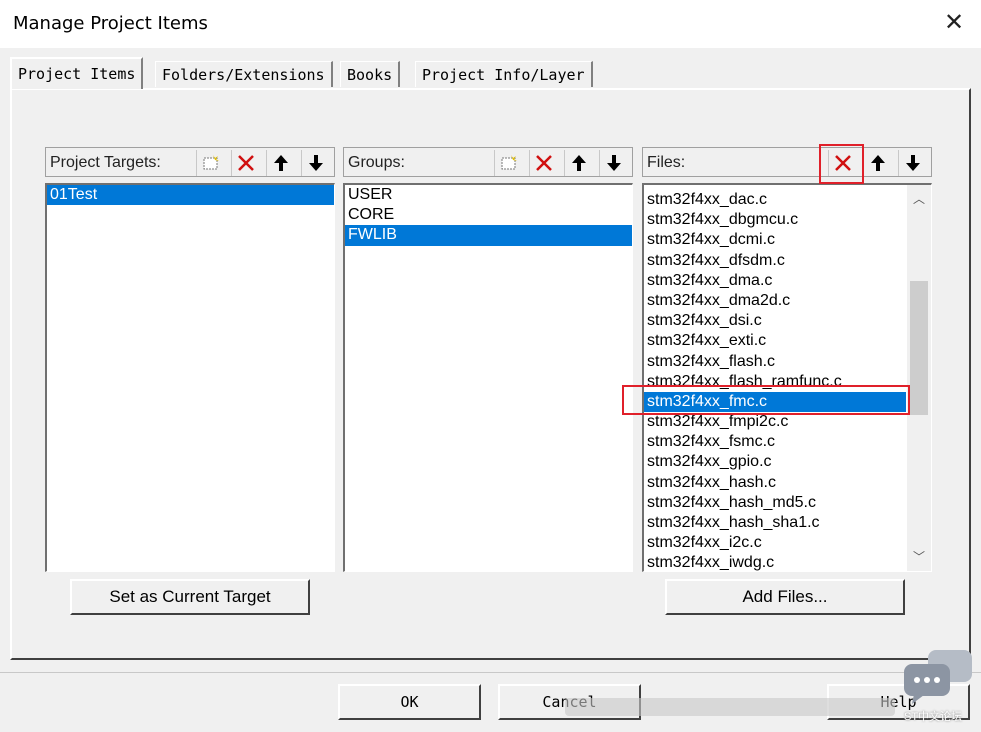 This screenshot has width=981, height=732. I want to click on list-item: stm32f4xx_flash_ramfunc.c, so click(775, 382).